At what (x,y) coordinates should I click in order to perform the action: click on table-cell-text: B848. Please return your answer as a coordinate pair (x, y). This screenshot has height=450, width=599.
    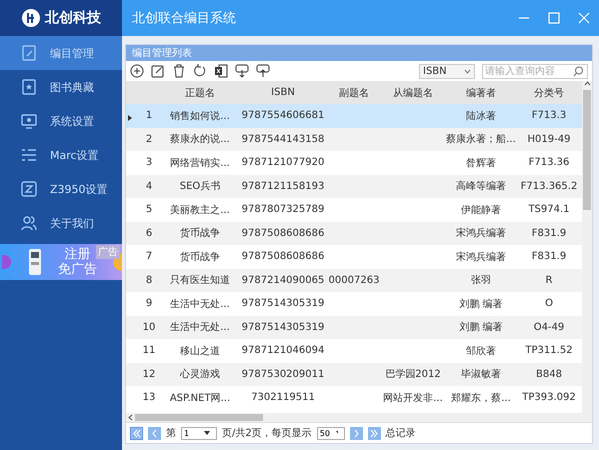
    Looking at the image, I should click on (549, 374).